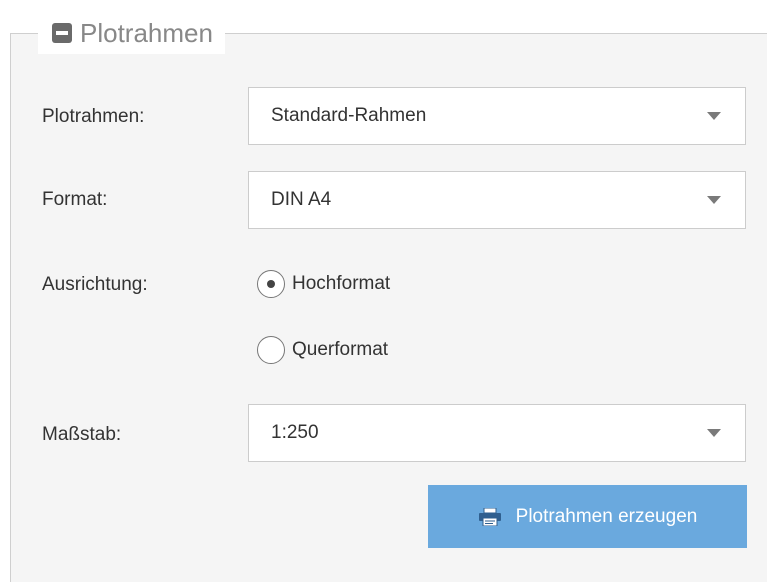 The width and height of the screenshot is (767, 582). Describe the element at coordinates (301, 199) in the screenshot. I see `format-select-value: DIN A4` at that location.